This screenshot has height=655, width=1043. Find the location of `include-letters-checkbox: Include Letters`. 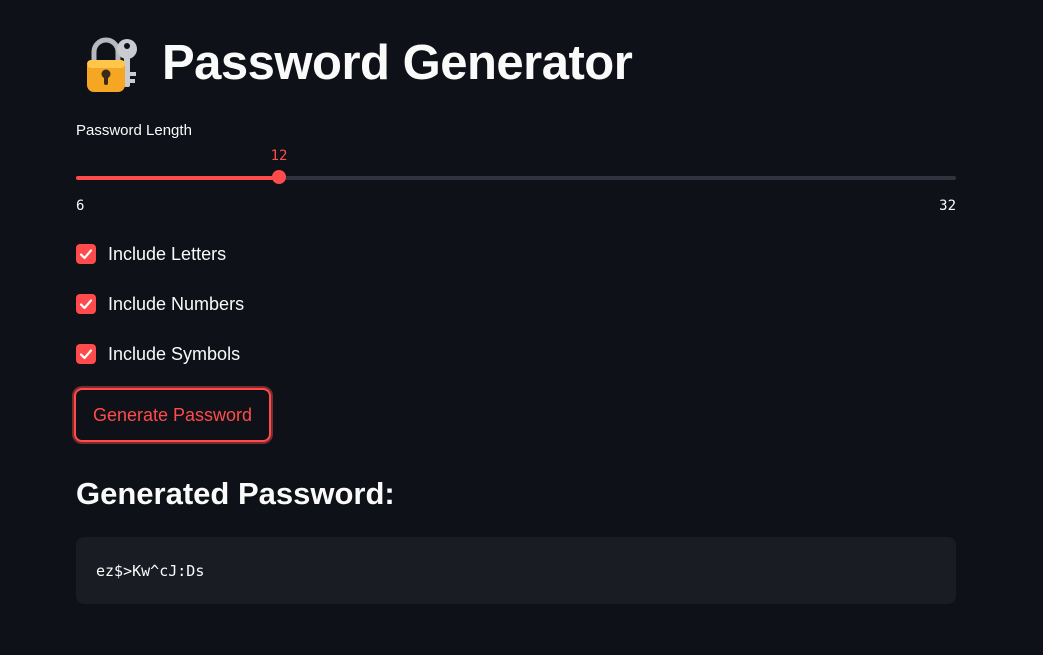

include-letters-checkbox: Include Letters is located at coordinates (151, 254).